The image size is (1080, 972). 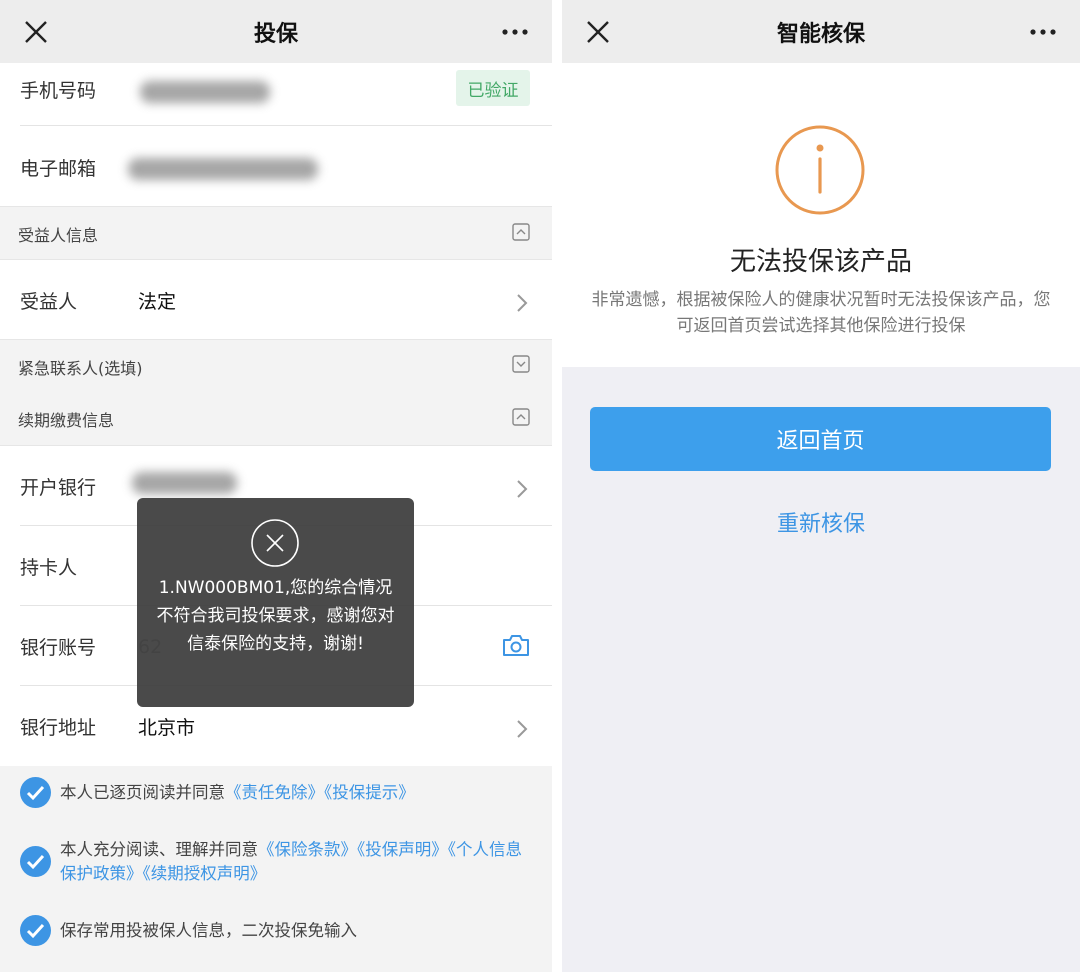 What do you see at coordinates (276, 366) in the screenshot?
I see `emergency-section-header: 紧急联系人(选填)` at bounding box center [276, 366].